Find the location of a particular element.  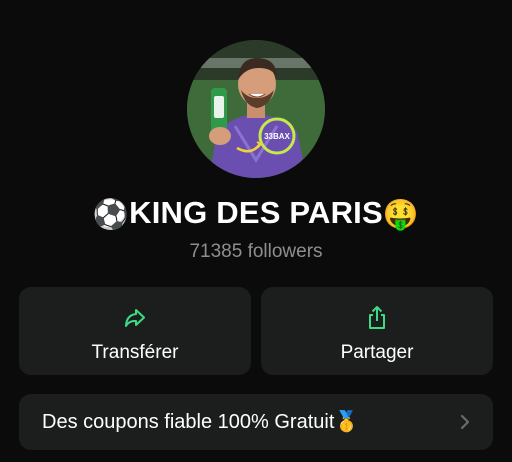

soccer-ball-icon: ⚽ is located at coordinates (111, 215).